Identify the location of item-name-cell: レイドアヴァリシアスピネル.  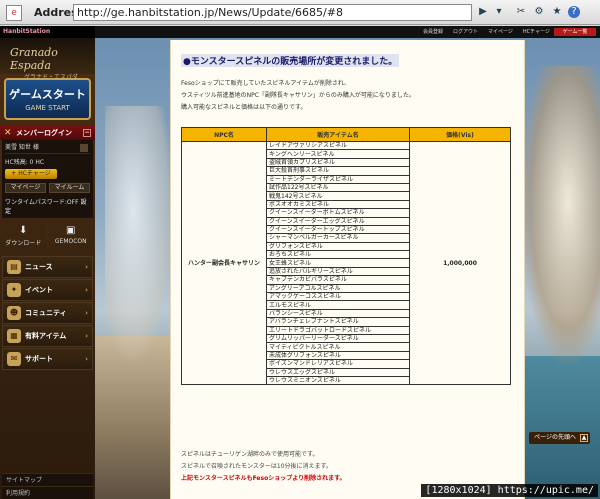
(338, 145).